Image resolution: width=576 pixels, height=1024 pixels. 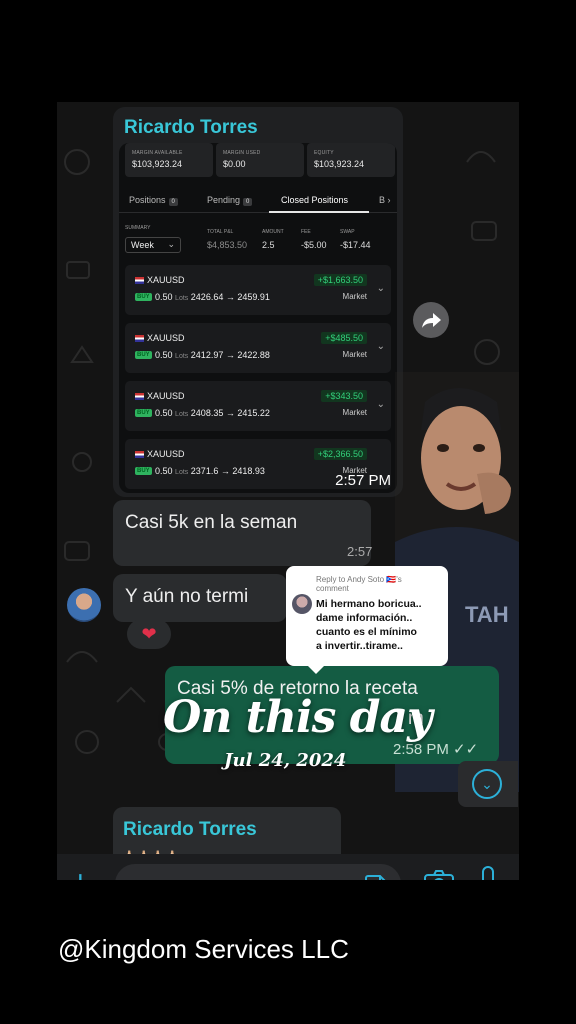 What do you see at coordinates (324, 153) in the screenshot?
I see `stat-label: EQUITY` at bounding box center [324, 153].